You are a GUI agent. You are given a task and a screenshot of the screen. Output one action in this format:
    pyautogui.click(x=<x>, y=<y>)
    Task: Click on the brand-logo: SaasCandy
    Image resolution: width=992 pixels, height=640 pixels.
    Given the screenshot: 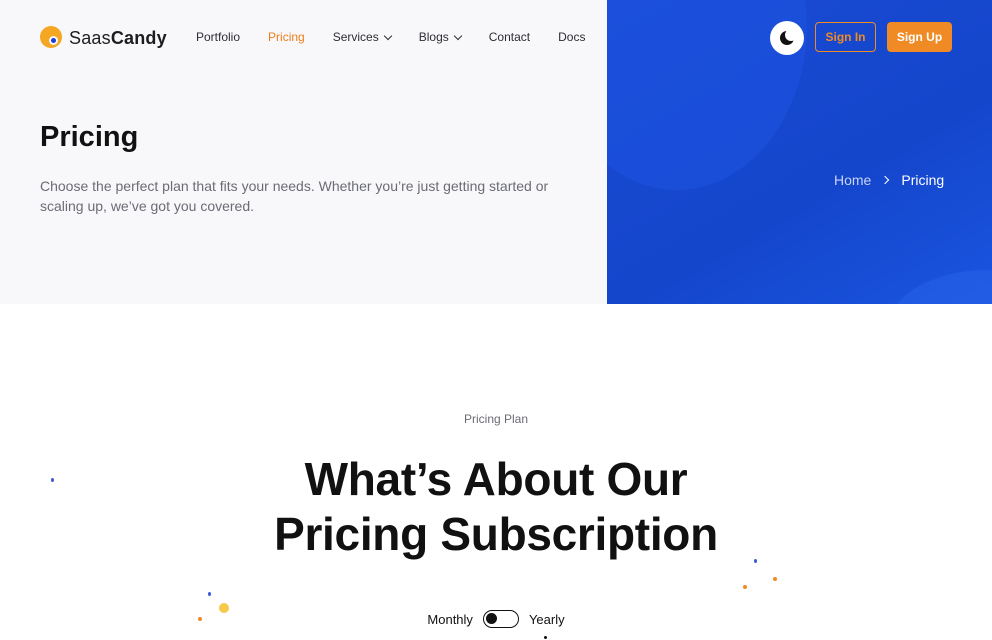 What is the action you would take?
    pyautogui.click(x=103, y=38)
    